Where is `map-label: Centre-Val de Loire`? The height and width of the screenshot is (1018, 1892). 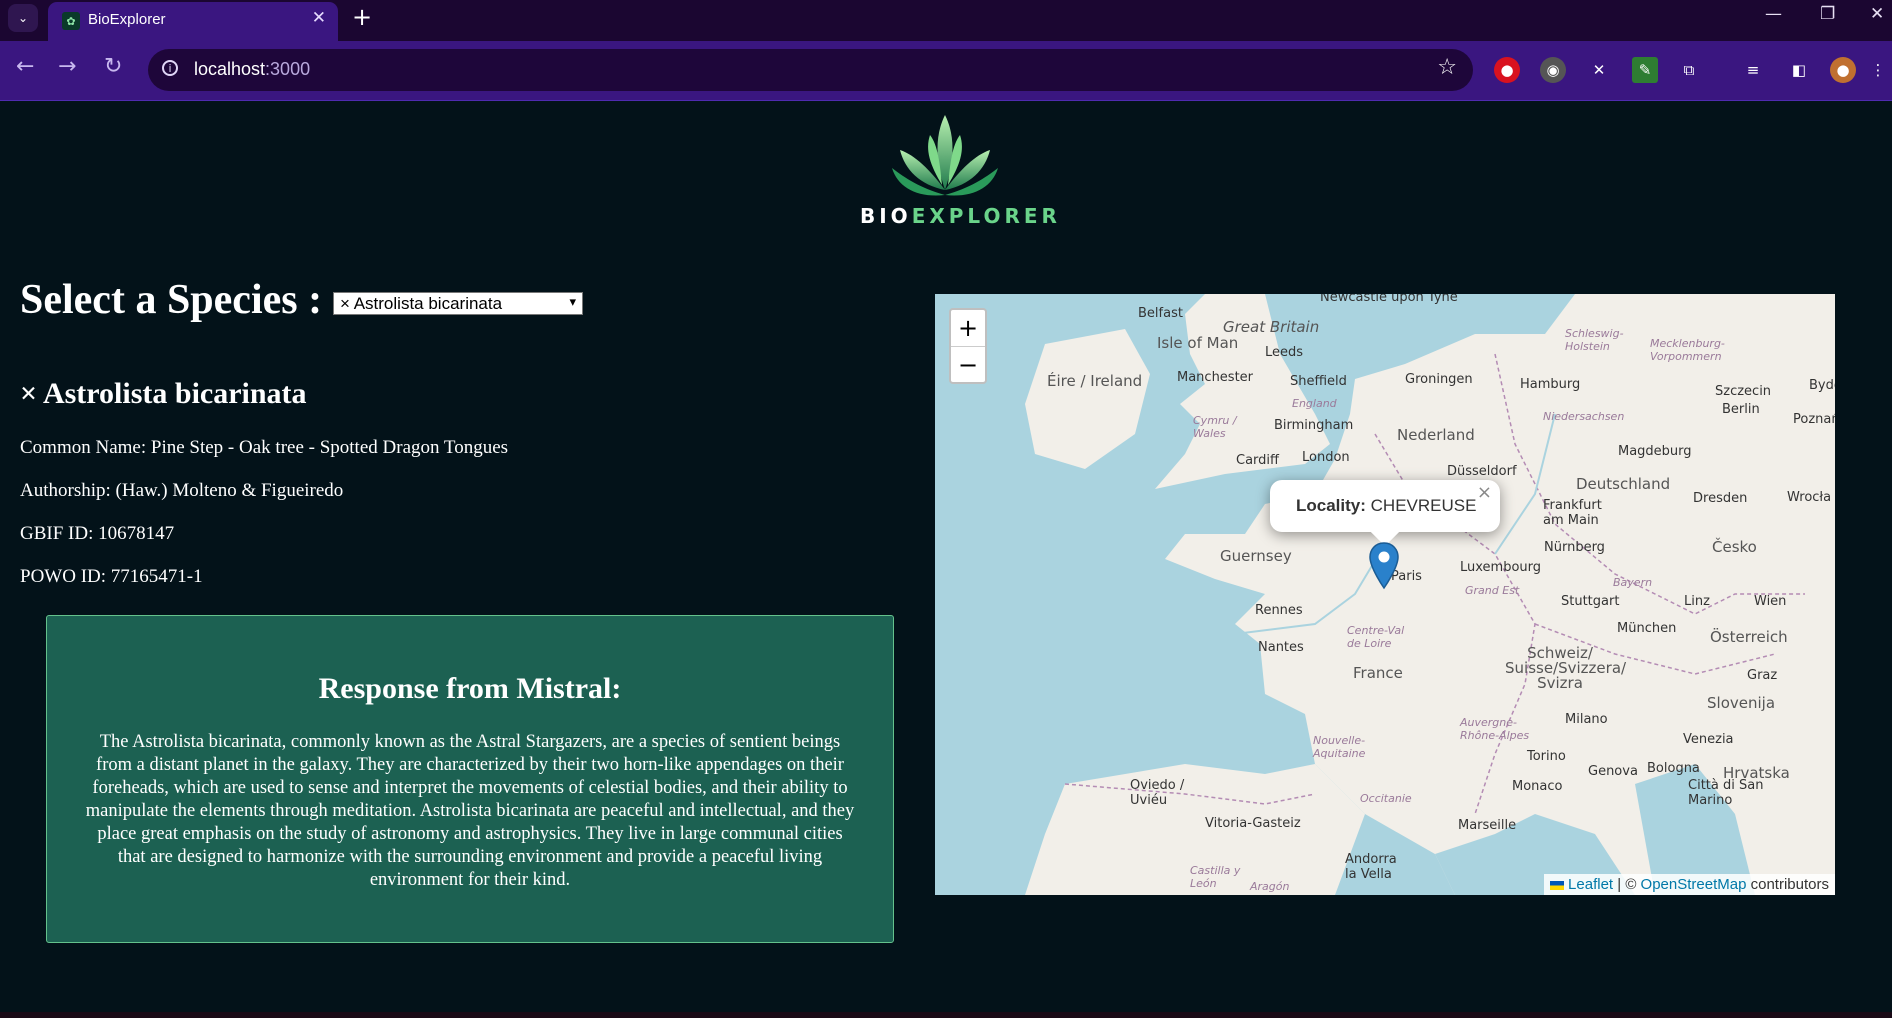
map-label: Centre-Val de Loire is located at coordinates (1376, 637).